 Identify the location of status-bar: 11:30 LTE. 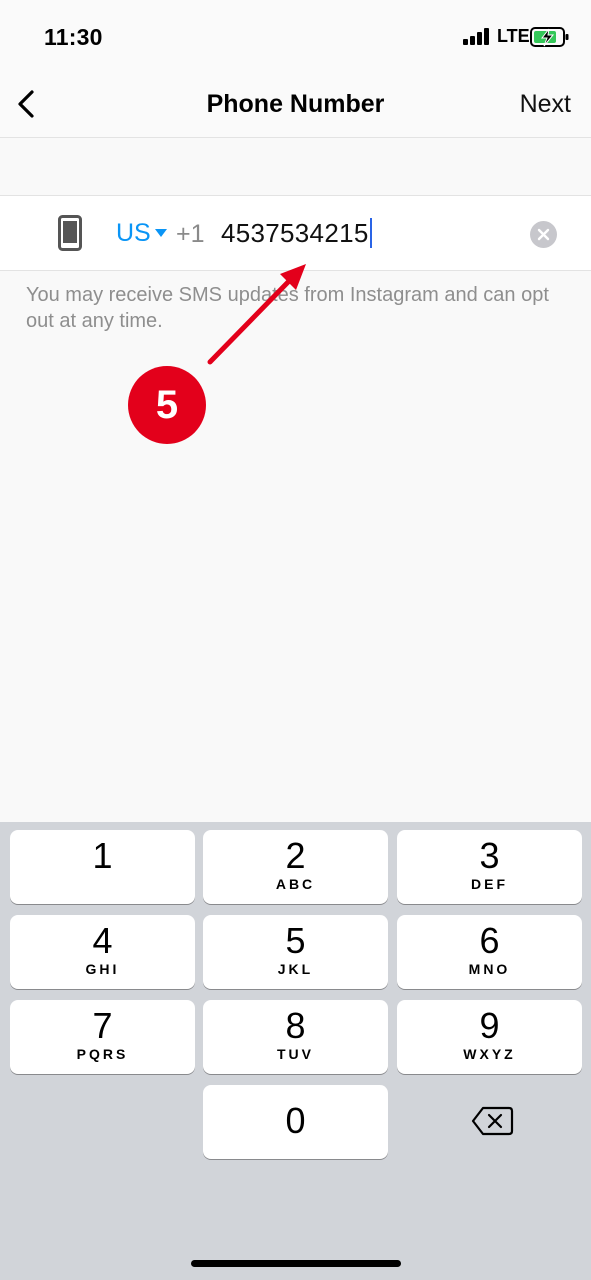
(295, 36).